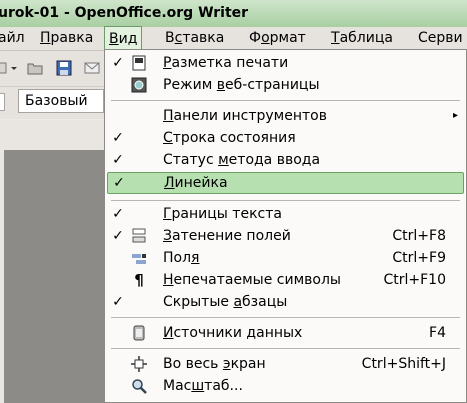 This screenshot has width=467, height=403. What do you see at coordinates (226, 63) in the screenshot?
I see `menu-item-label: Разметка печати` at bounding box center [226, 63].